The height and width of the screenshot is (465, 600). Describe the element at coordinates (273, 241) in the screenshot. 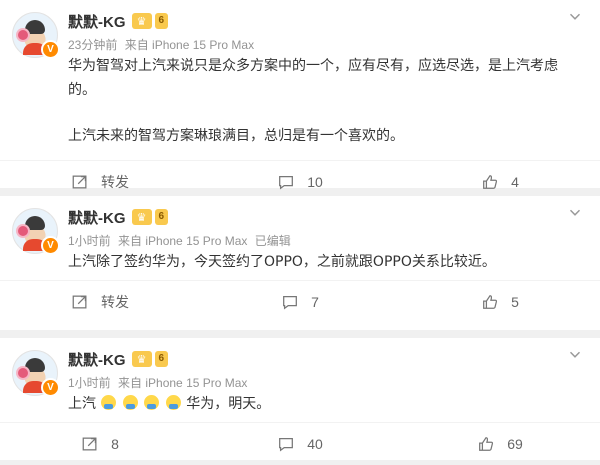

I see `edited-label: 已编辑` at that location.